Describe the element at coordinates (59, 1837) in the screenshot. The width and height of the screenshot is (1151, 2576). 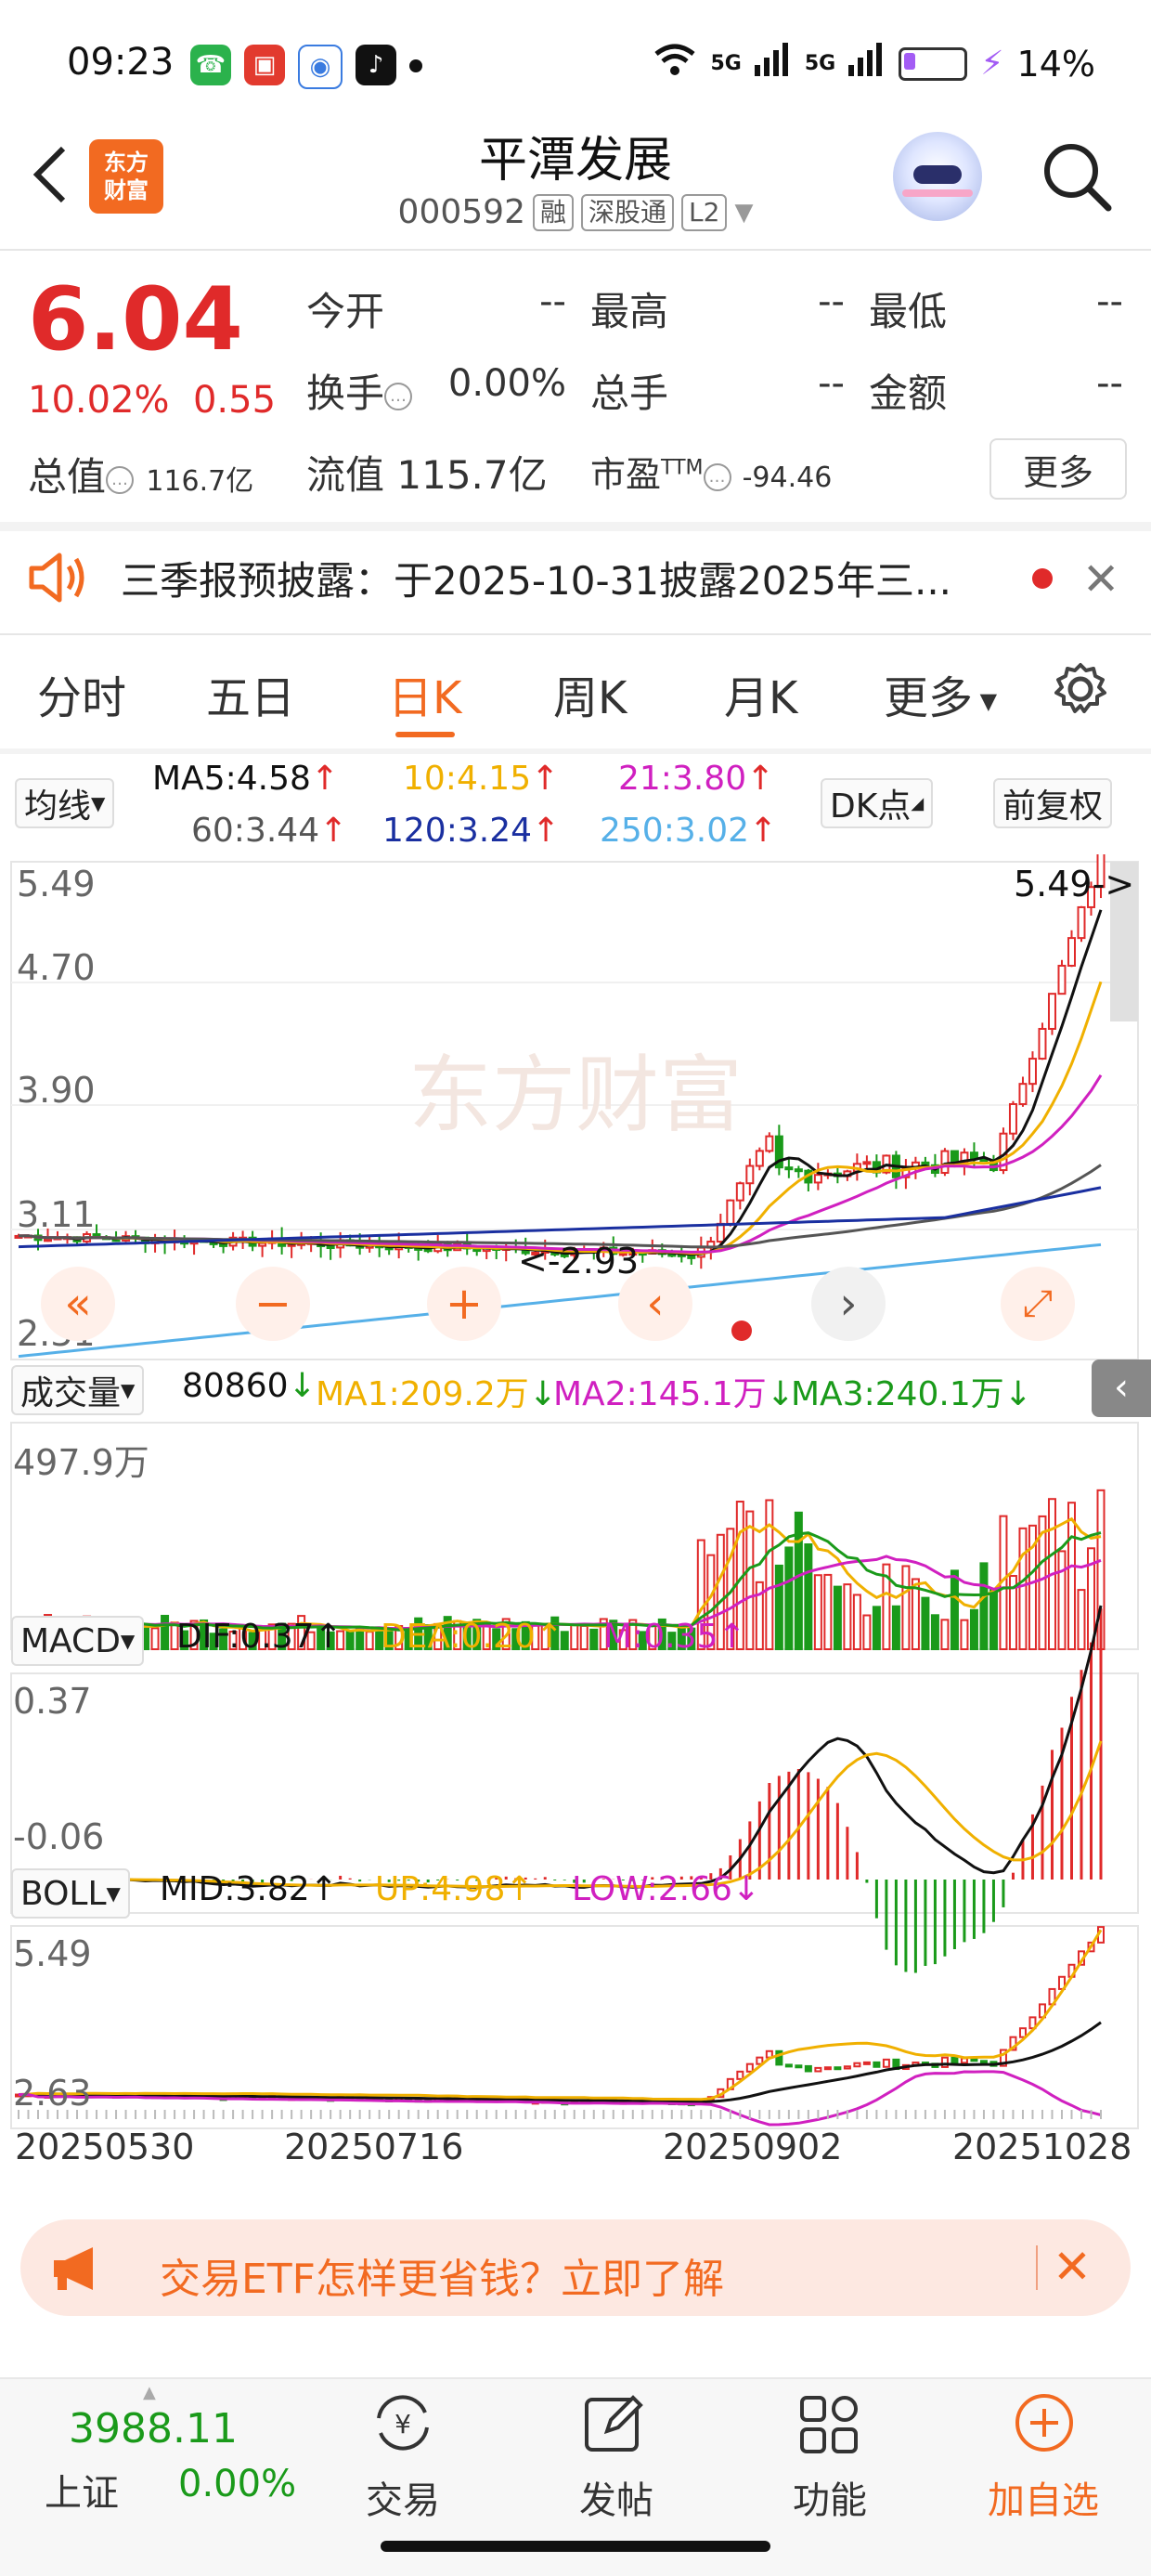
I see `macd-axis-bottom: -0.06` at that location.